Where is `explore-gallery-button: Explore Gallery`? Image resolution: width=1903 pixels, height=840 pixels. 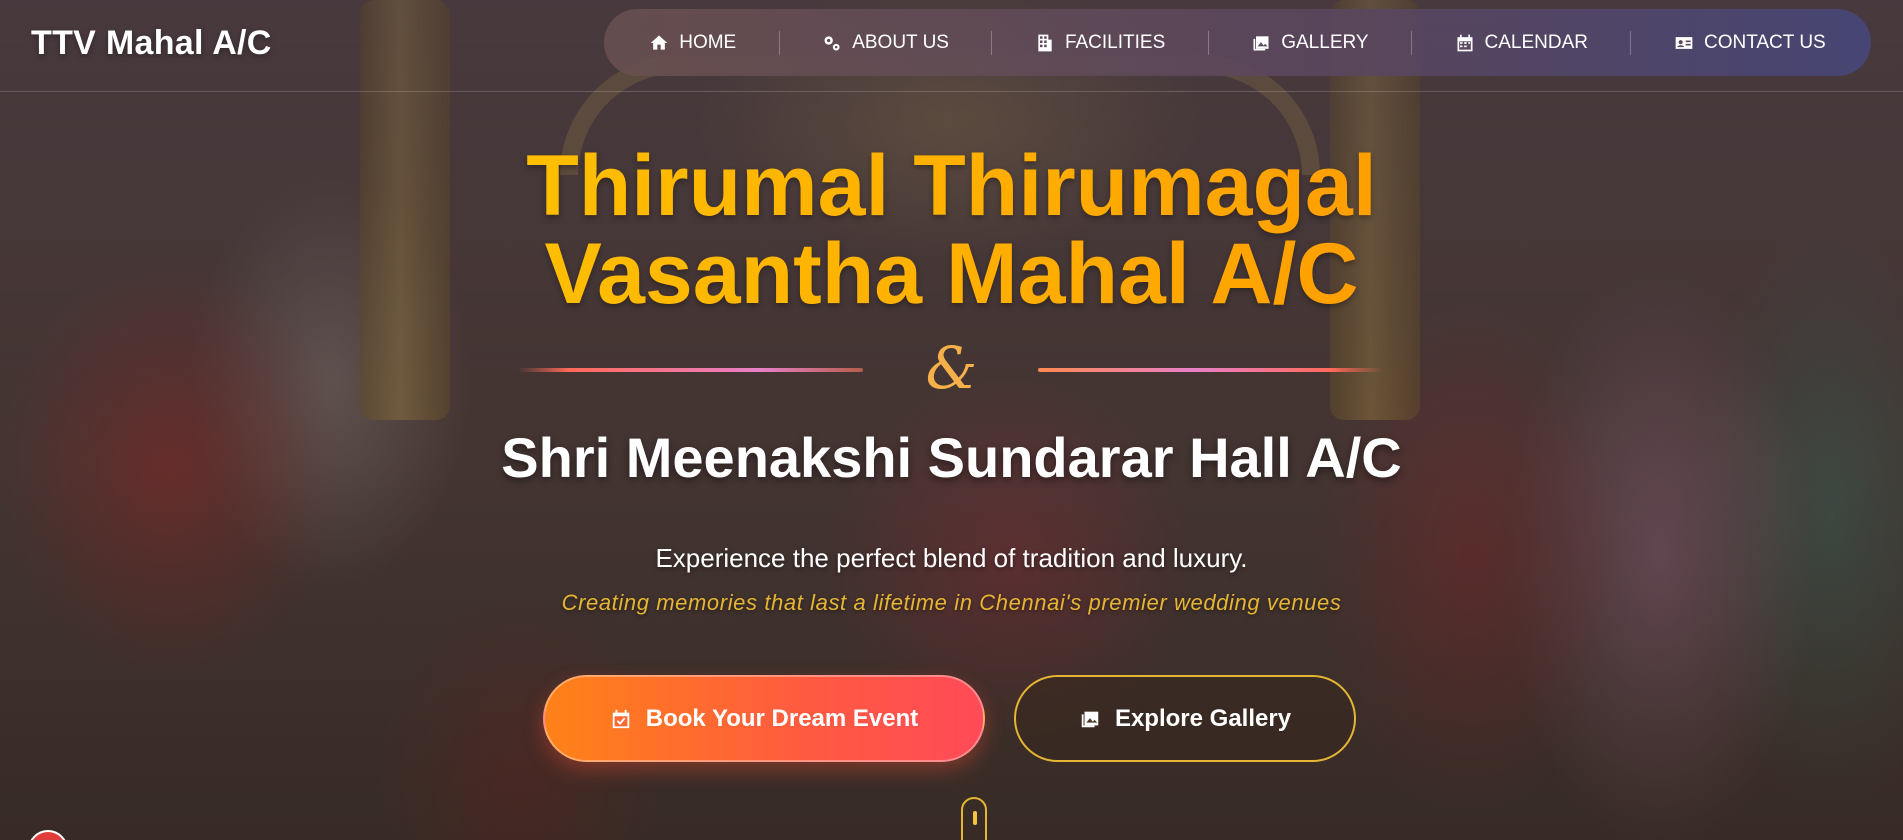
explore-gallery-button: Explore Gallery is located at coordinates (1185, 718).